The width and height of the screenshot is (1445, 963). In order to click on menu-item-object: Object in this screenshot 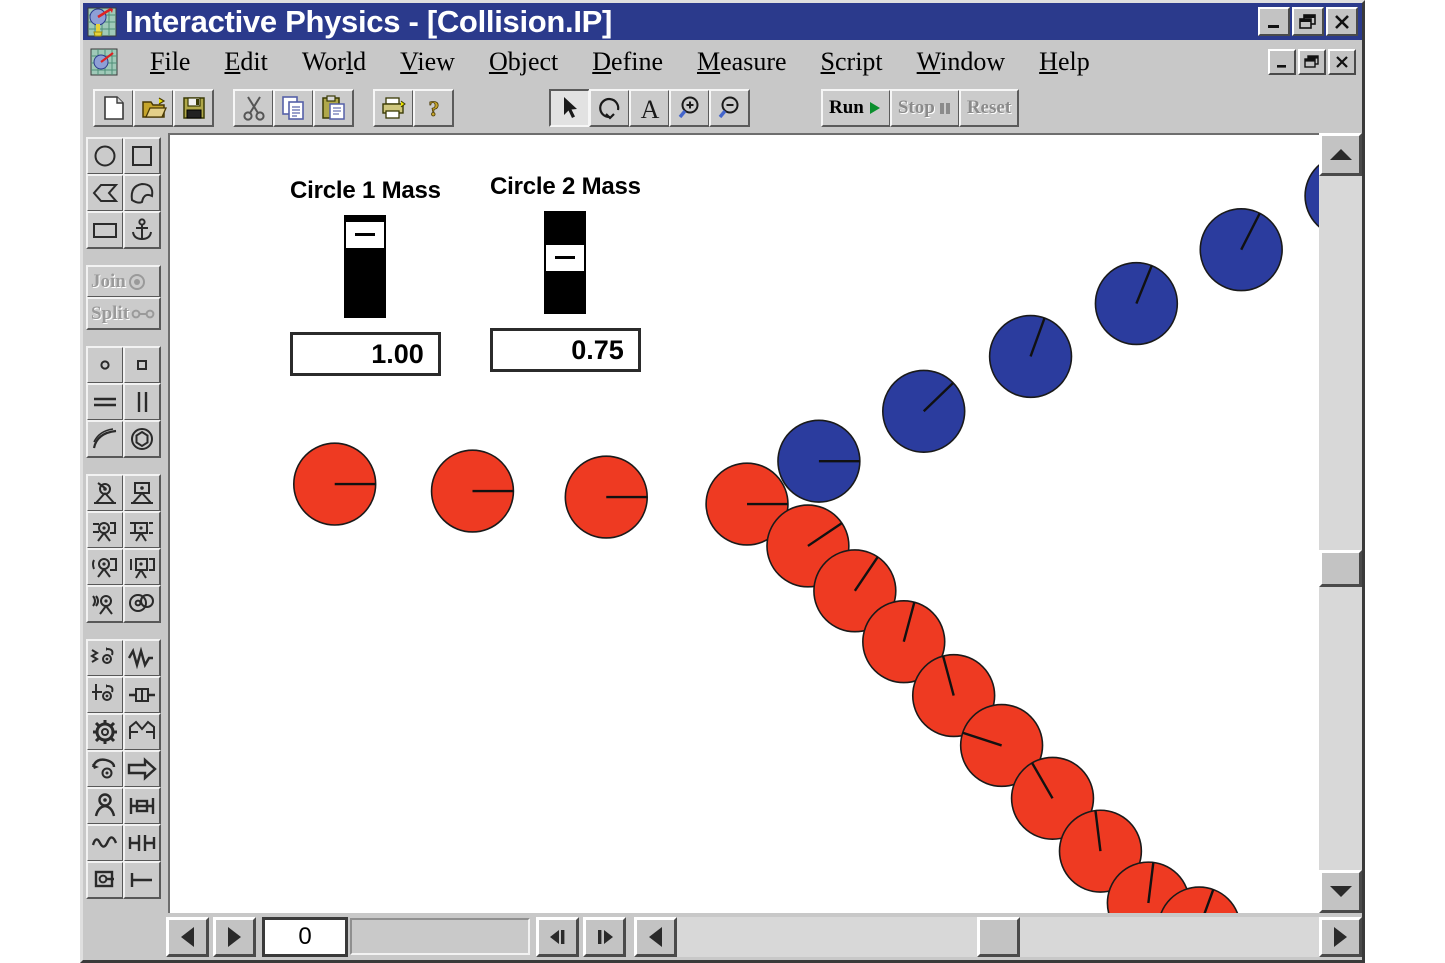, I will do `click(523, 62)`.